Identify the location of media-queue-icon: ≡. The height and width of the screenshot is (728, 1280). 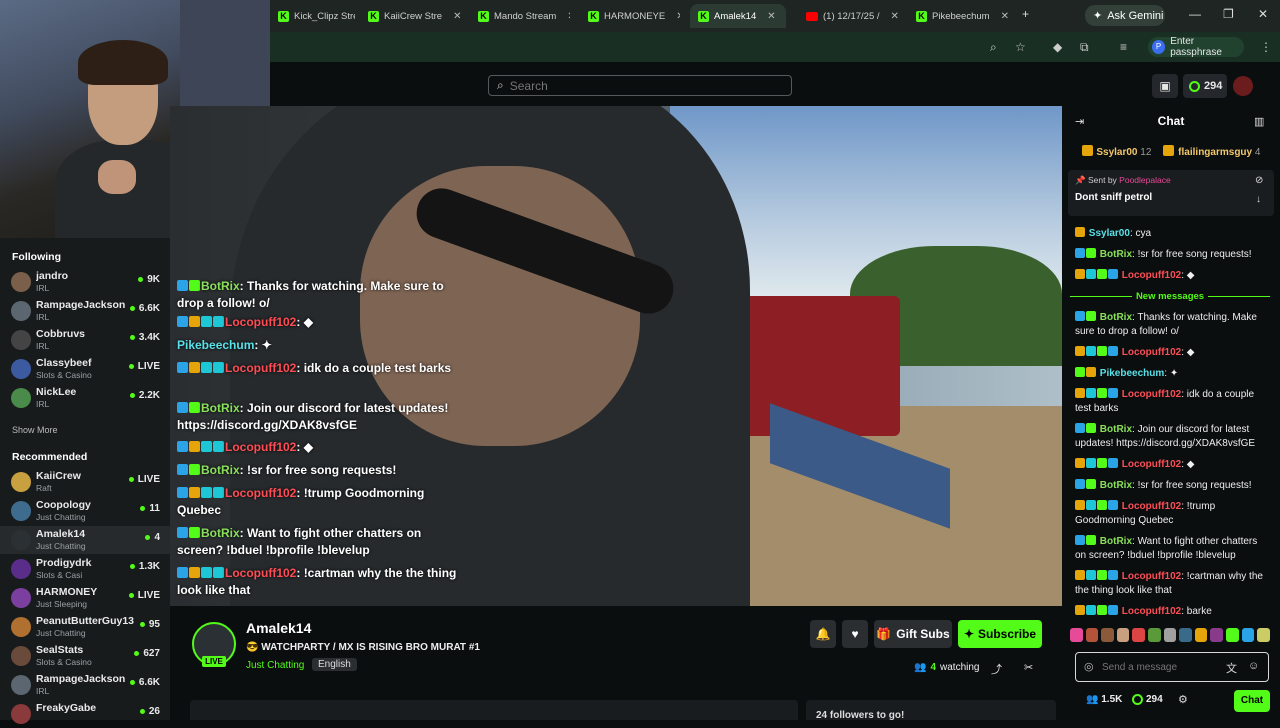
(1123, 47).